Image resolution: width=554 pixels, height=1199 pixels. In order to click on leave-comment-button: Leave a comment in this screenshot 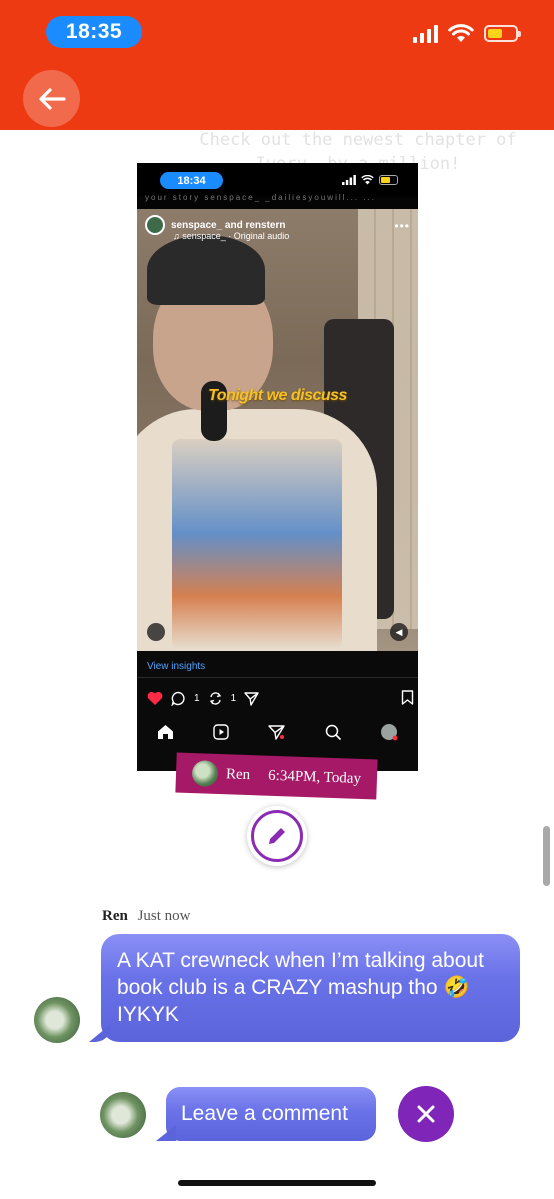, I will do `click(271, 1114)`.